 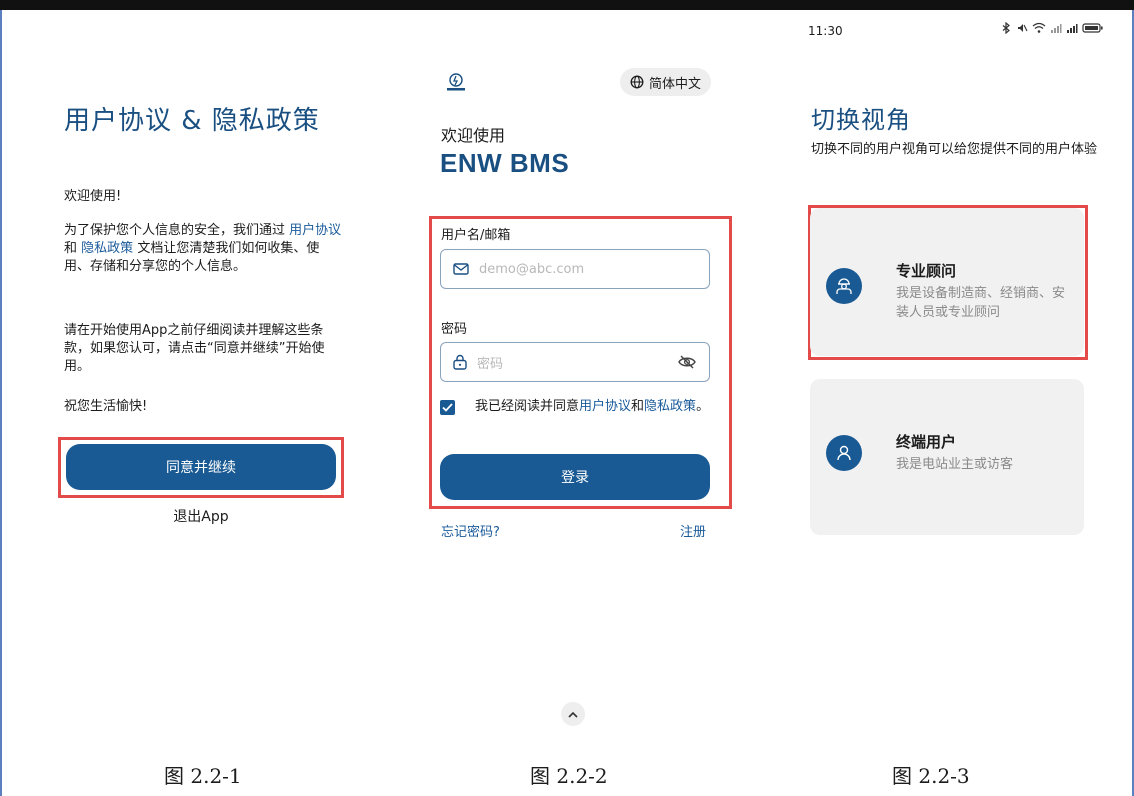 What do you see at coordinates (93, 196) in the screenshot?
I see `greeting-text: 欢迎使用!` at bounding box center [93, 196].